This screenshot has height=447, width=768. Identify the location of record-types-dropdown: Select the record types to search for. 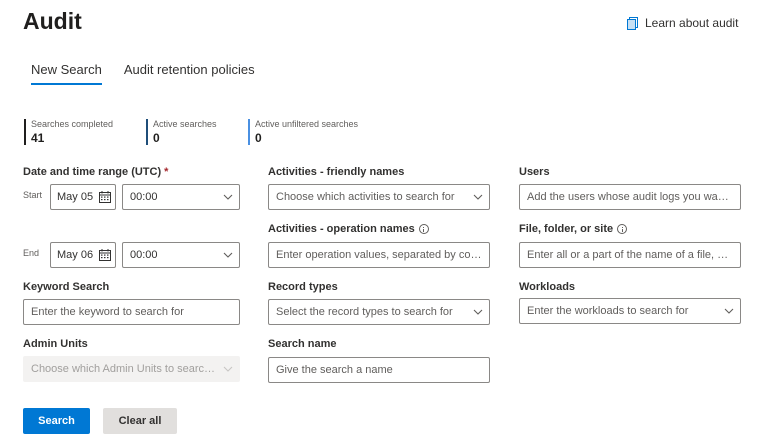
(379, 312).